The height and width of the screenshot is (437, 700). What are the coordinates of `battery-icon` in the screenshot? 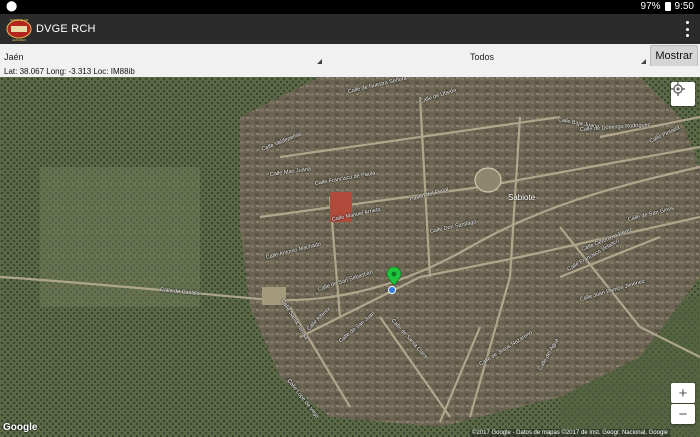 It's located at (667, 6).